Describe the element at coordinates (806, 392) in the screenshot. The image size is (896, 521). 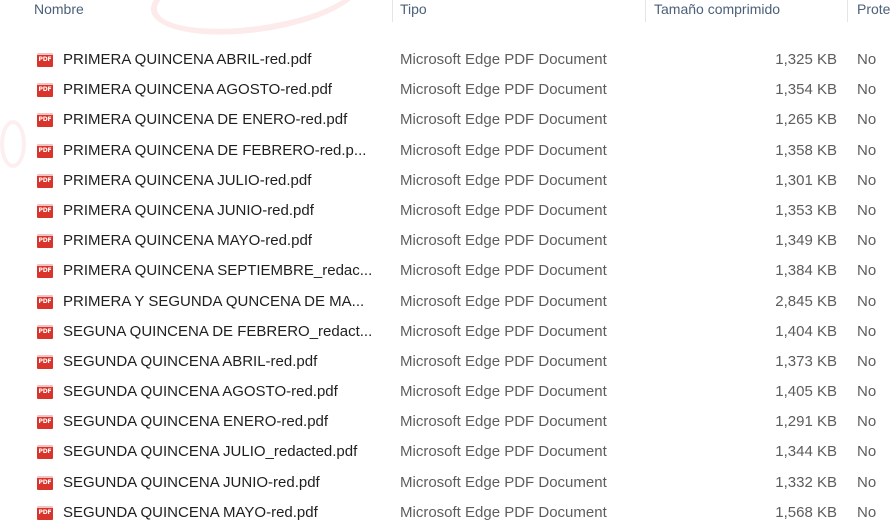
I see `file-size: 1,405 KB` at that location.